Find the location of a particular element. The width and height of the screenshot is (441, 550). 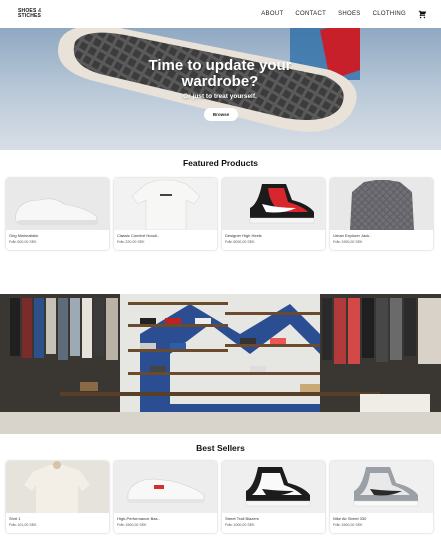

product-card: Urban Explorer Jack.. Från 1990,00 SEK is located at coordinates (381, 214).